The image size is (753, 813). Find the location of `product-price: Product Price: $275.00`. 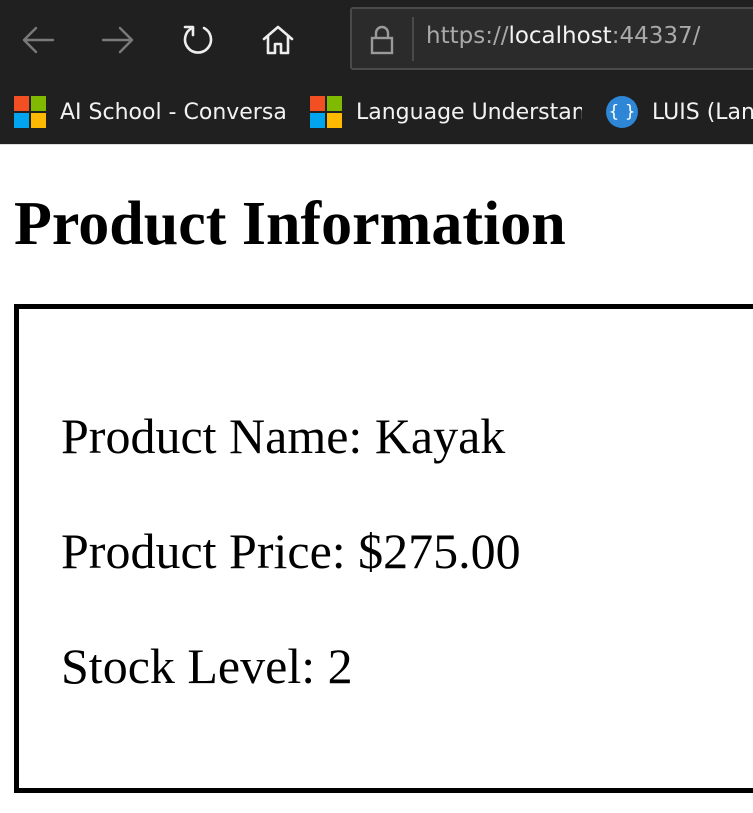

product-price: Product Price: $275.00 is located at coordinates (291, 551).